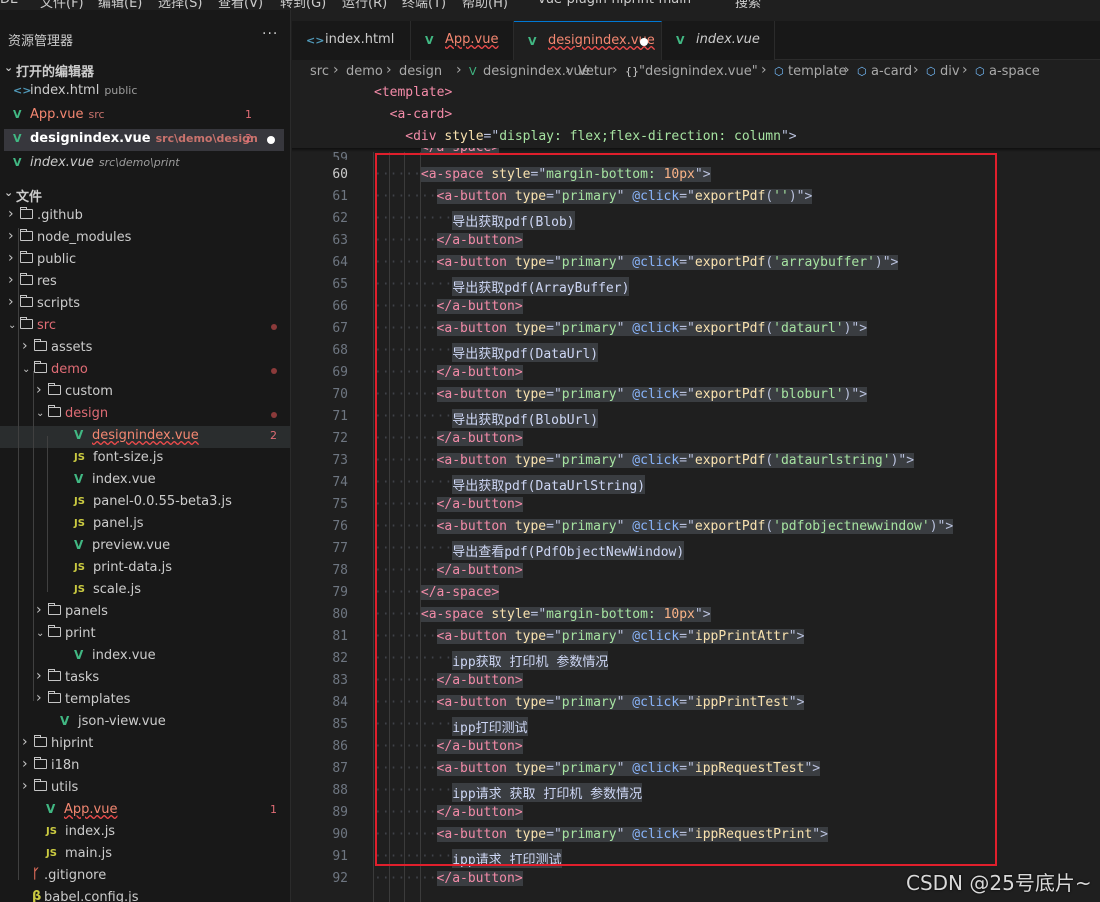 The height and width of the screenshot is (902, 1100). Describe the element at coordinates (91, 896) in the screenshot. I see `tree-item-label: babel.config.js` at that location.